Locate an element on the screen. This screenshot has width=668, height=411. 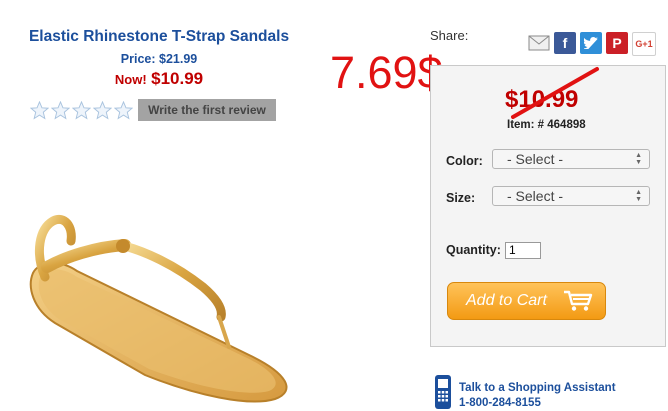
now-price: $10.99 is located at coordinates (177, 78).